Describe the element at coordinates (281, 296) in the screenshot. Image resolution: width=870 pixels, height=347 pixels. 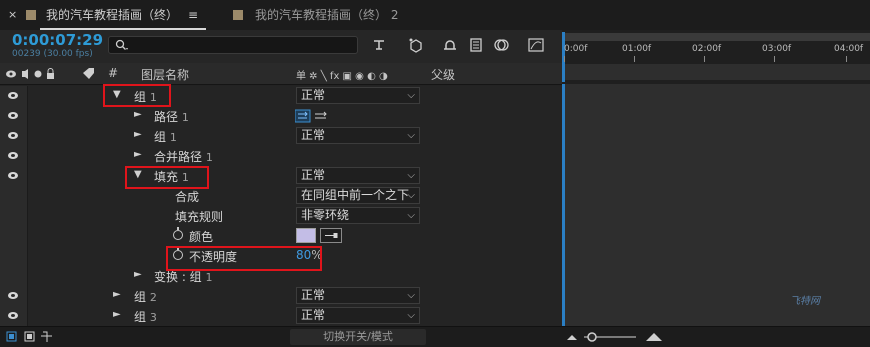
I see `list-item: ► 组 2 正常 ⌵` at that location.